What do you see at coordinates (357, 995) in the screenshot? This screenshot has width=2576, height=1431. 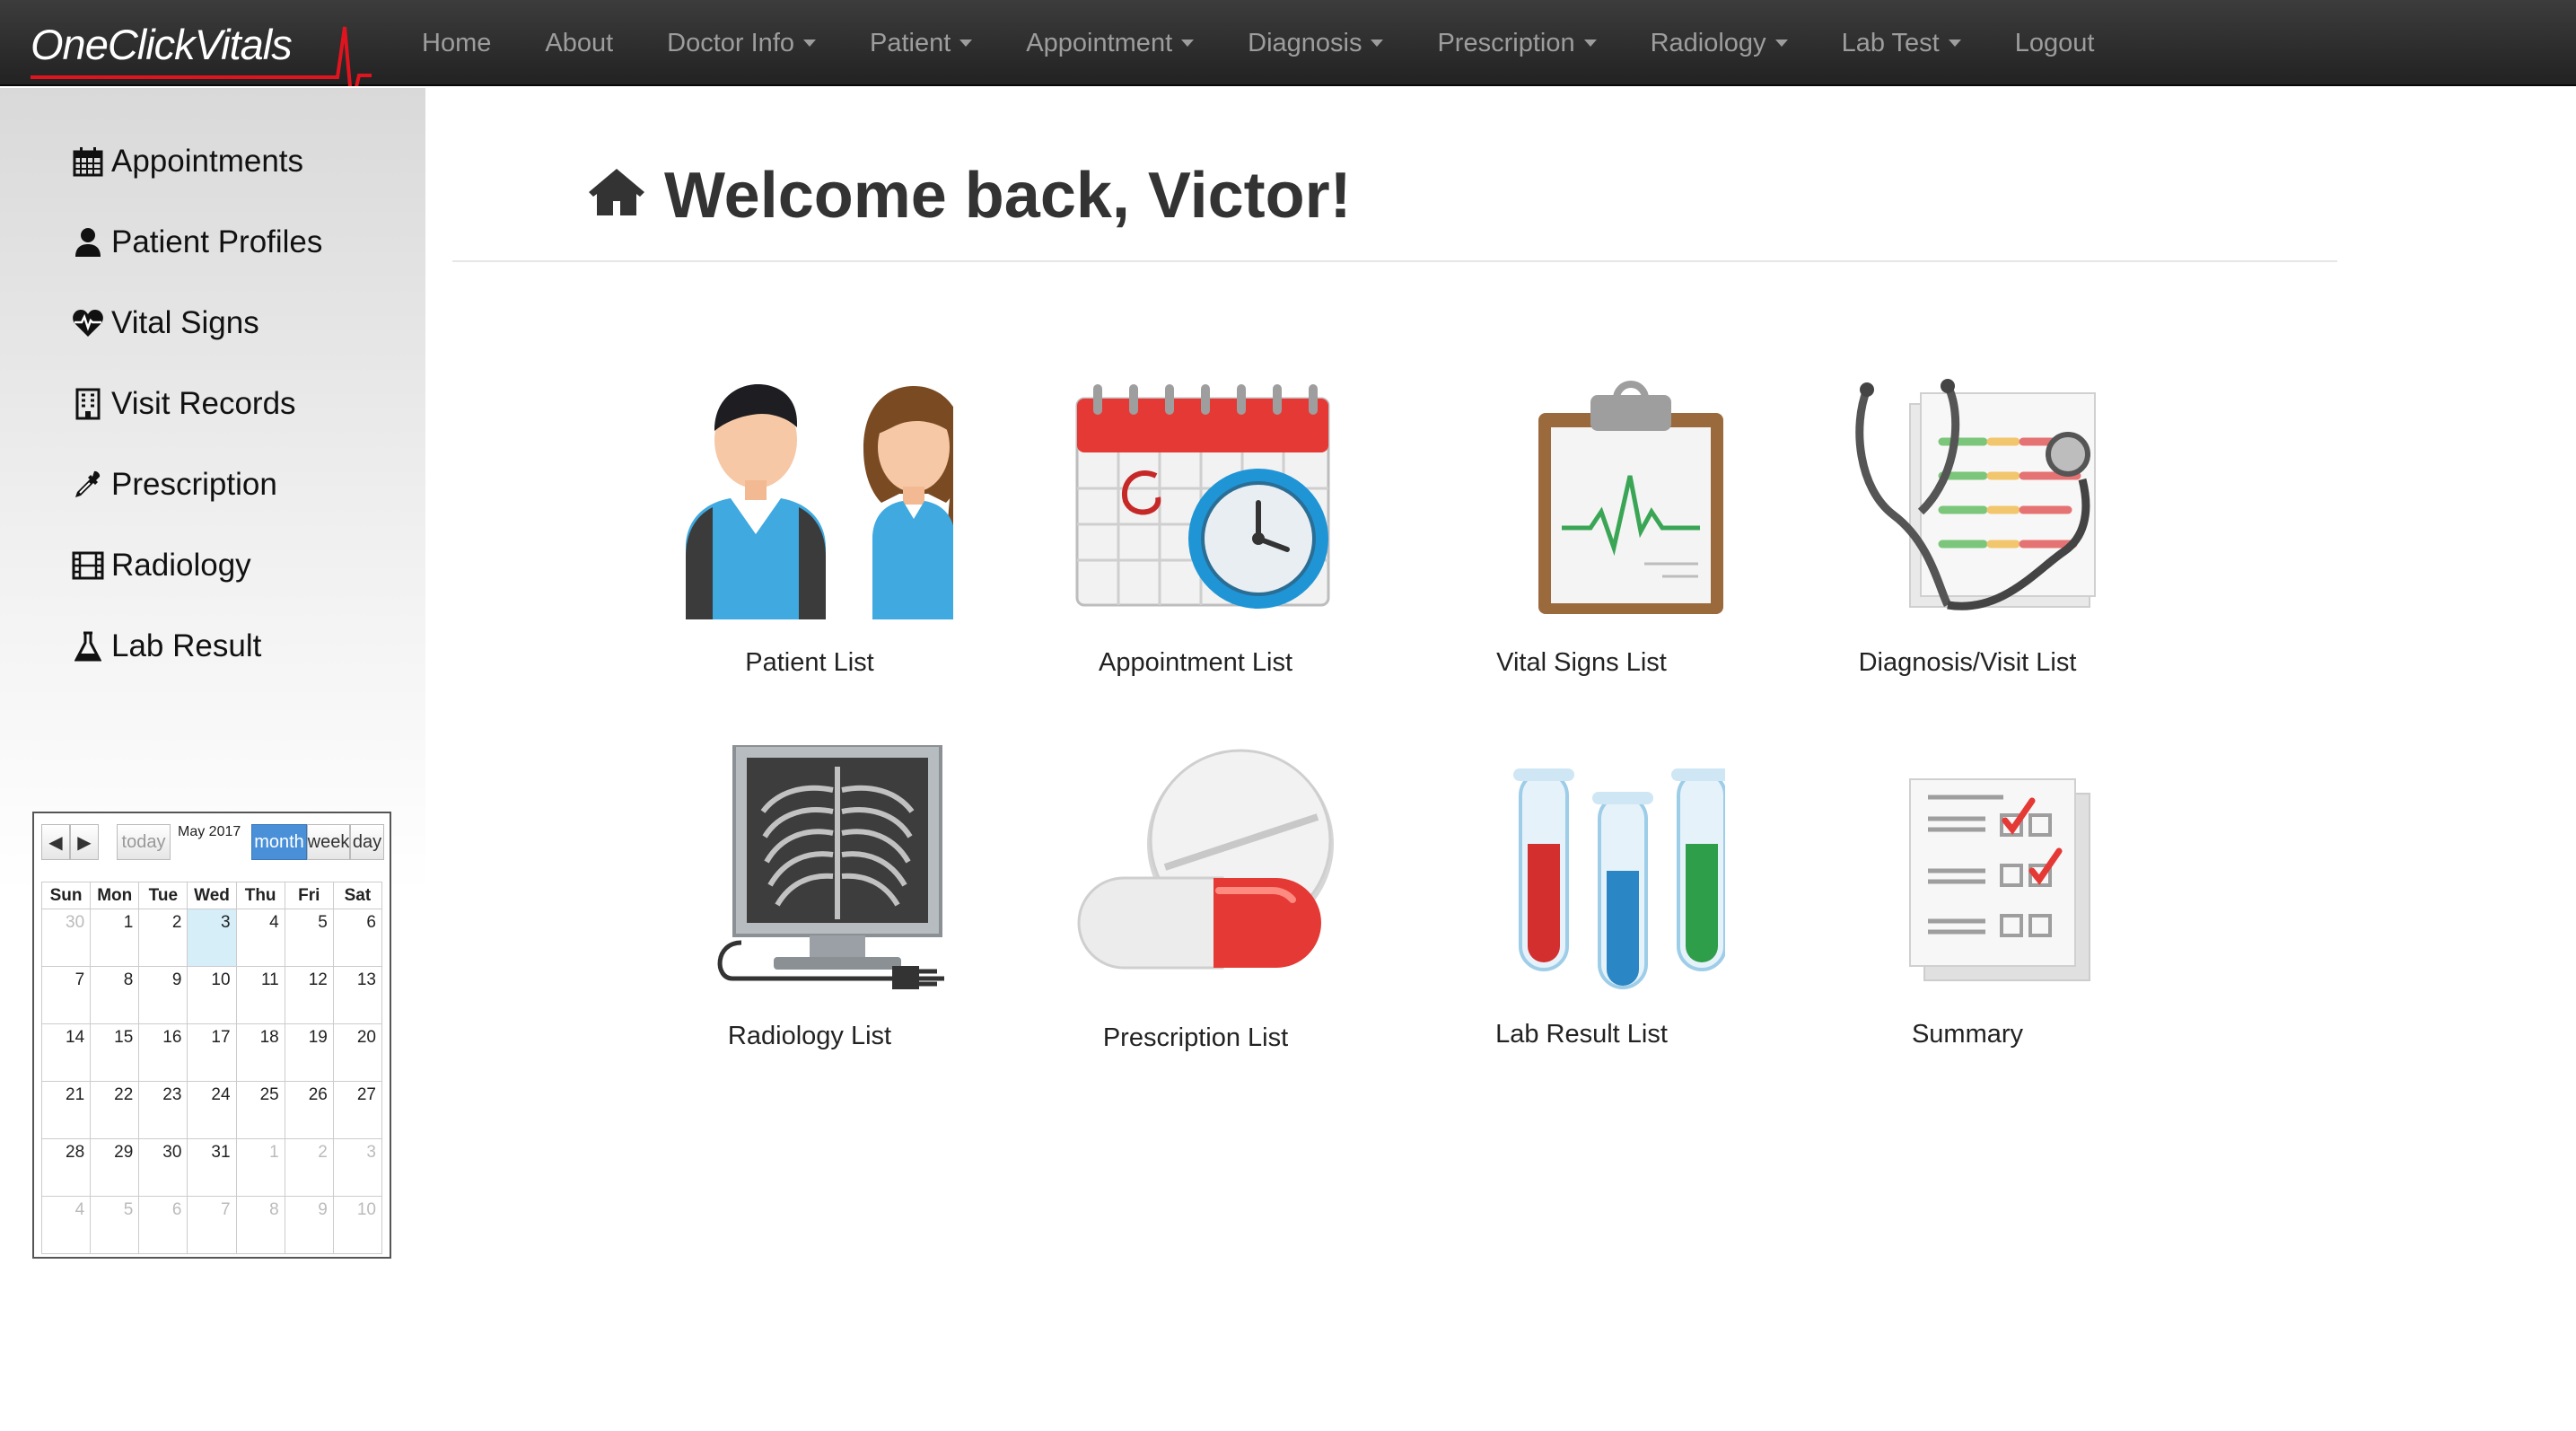 I see `calendar-day-cell: 13` at bounding box center [357, 995].